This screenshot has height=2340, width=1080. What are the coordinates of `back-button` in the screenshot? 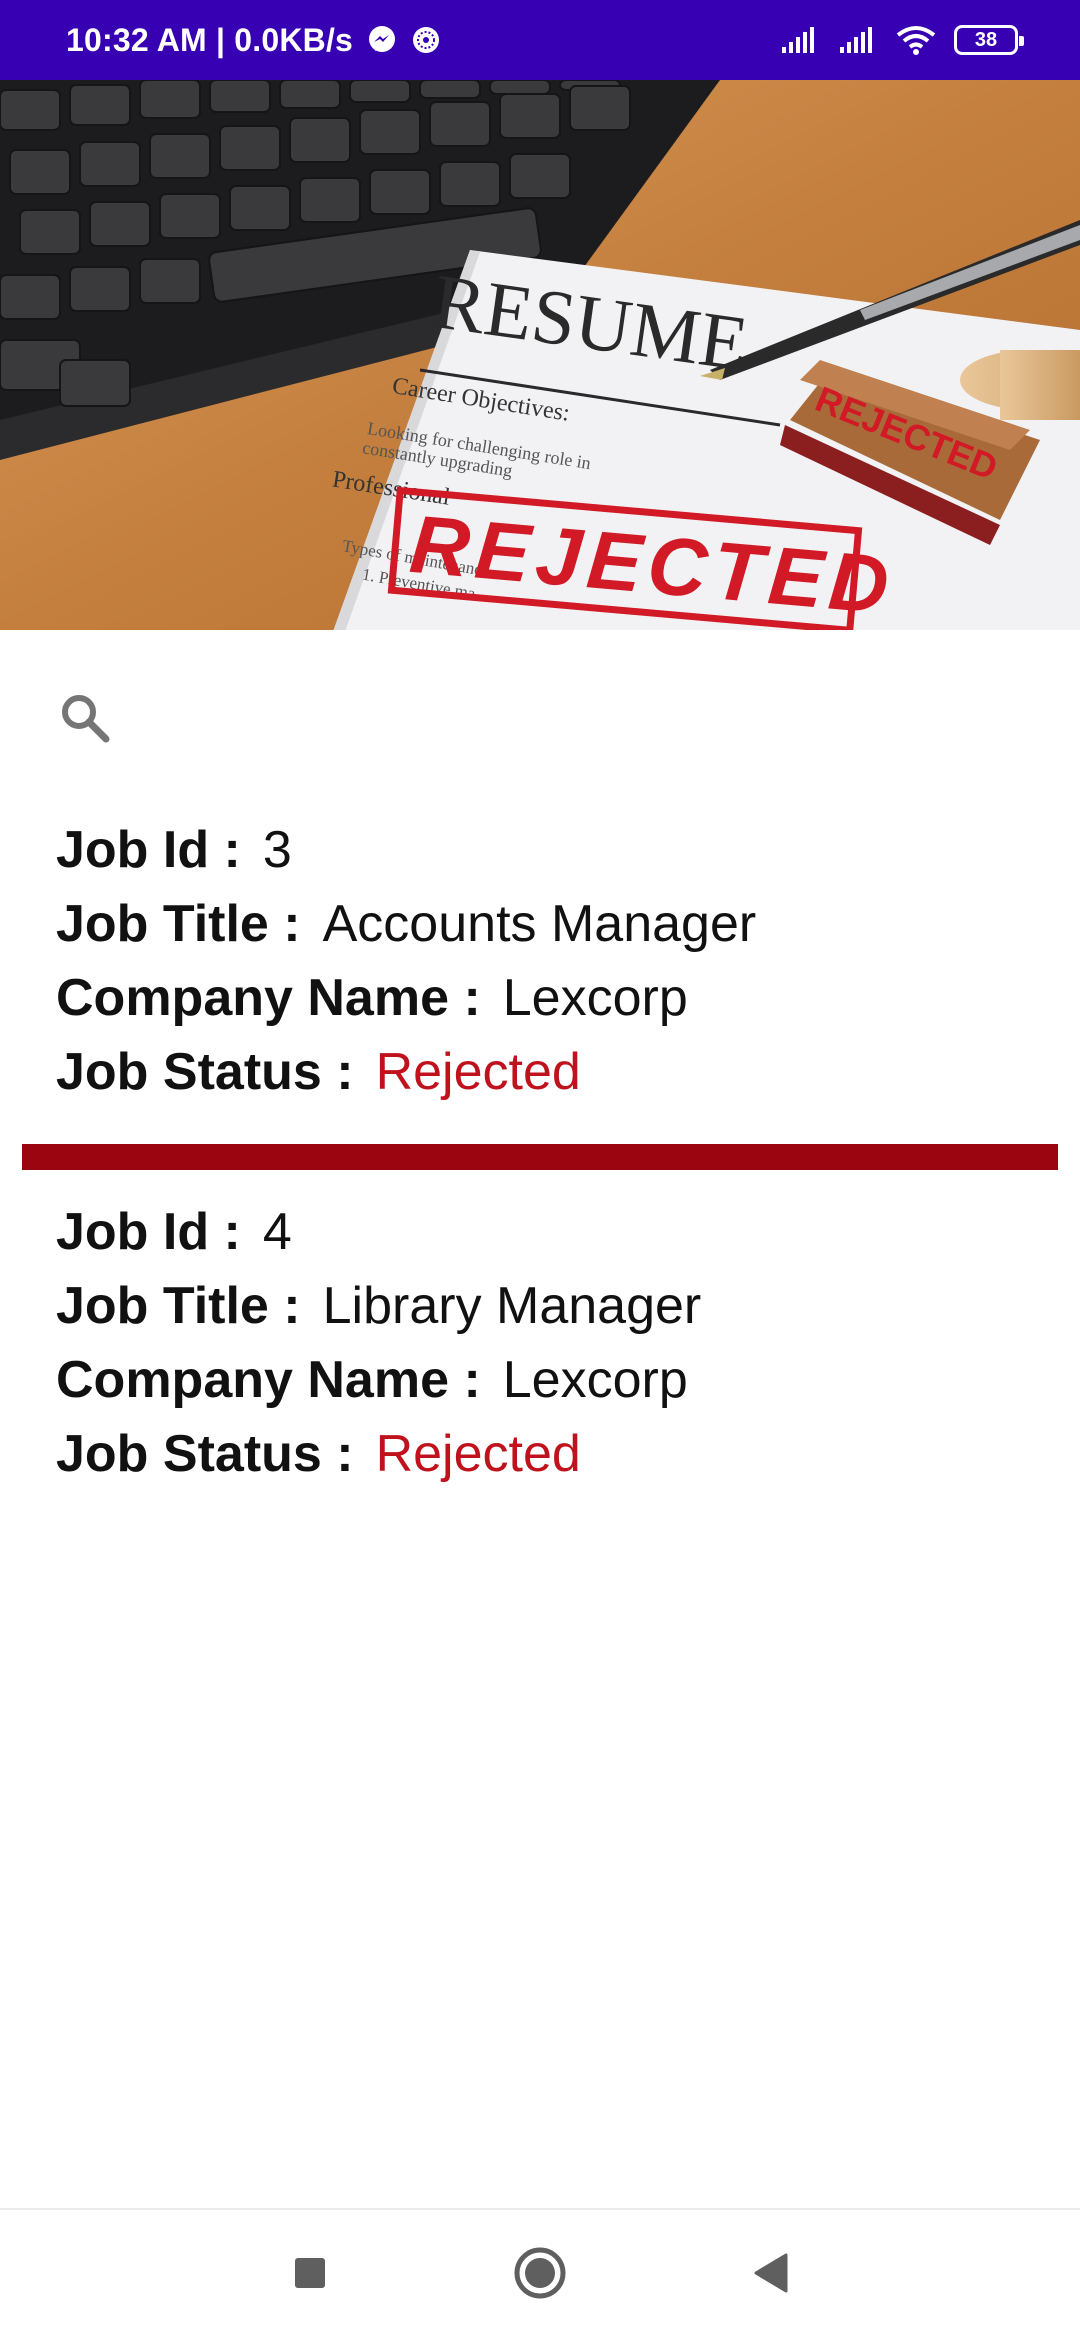 It's located at (770, 2275).